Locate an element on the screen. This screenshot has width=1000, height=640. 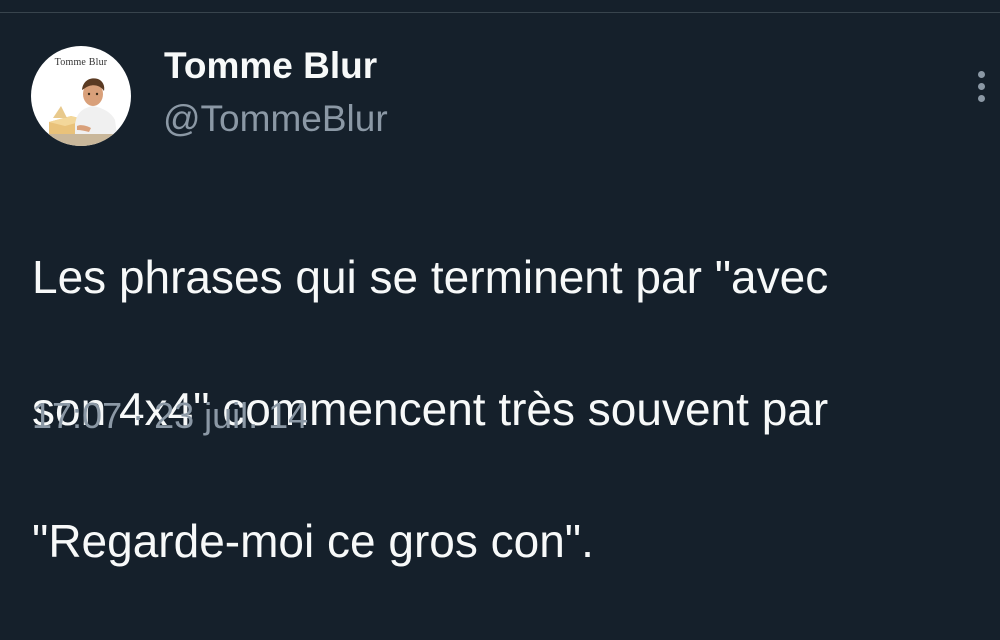
tweet-timestamp: 17:07 · 23 juil. 14 is located at coordinates (170, 416).